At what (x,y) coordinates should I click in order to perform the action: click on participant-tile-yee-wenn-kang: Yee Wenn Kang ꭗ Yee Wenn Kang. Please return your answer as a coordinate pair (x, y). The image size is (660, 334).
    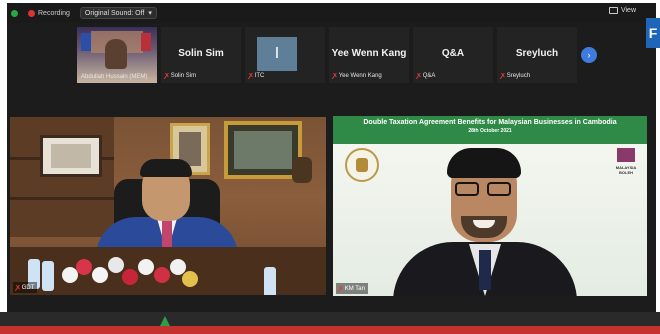
    Looking at the image, I should click on (369, 55).